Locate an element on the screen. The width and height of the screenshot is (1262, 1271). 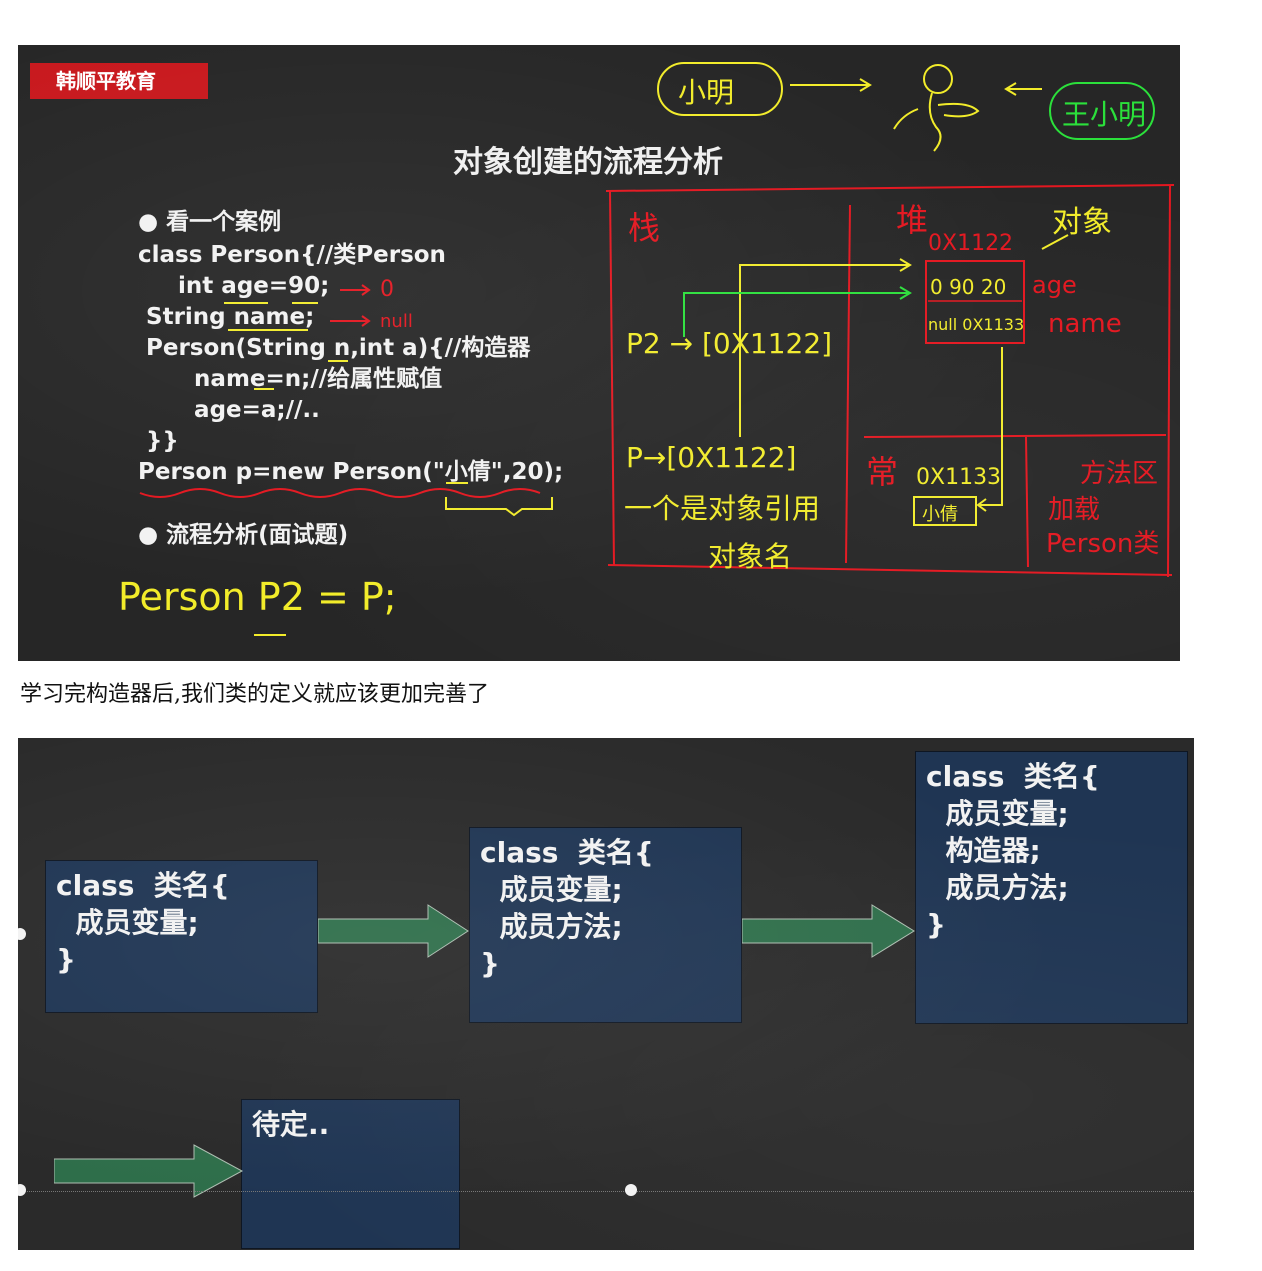
class-box-fields: class 类名{ 成员变量; } is located at coordinates (181, 936).